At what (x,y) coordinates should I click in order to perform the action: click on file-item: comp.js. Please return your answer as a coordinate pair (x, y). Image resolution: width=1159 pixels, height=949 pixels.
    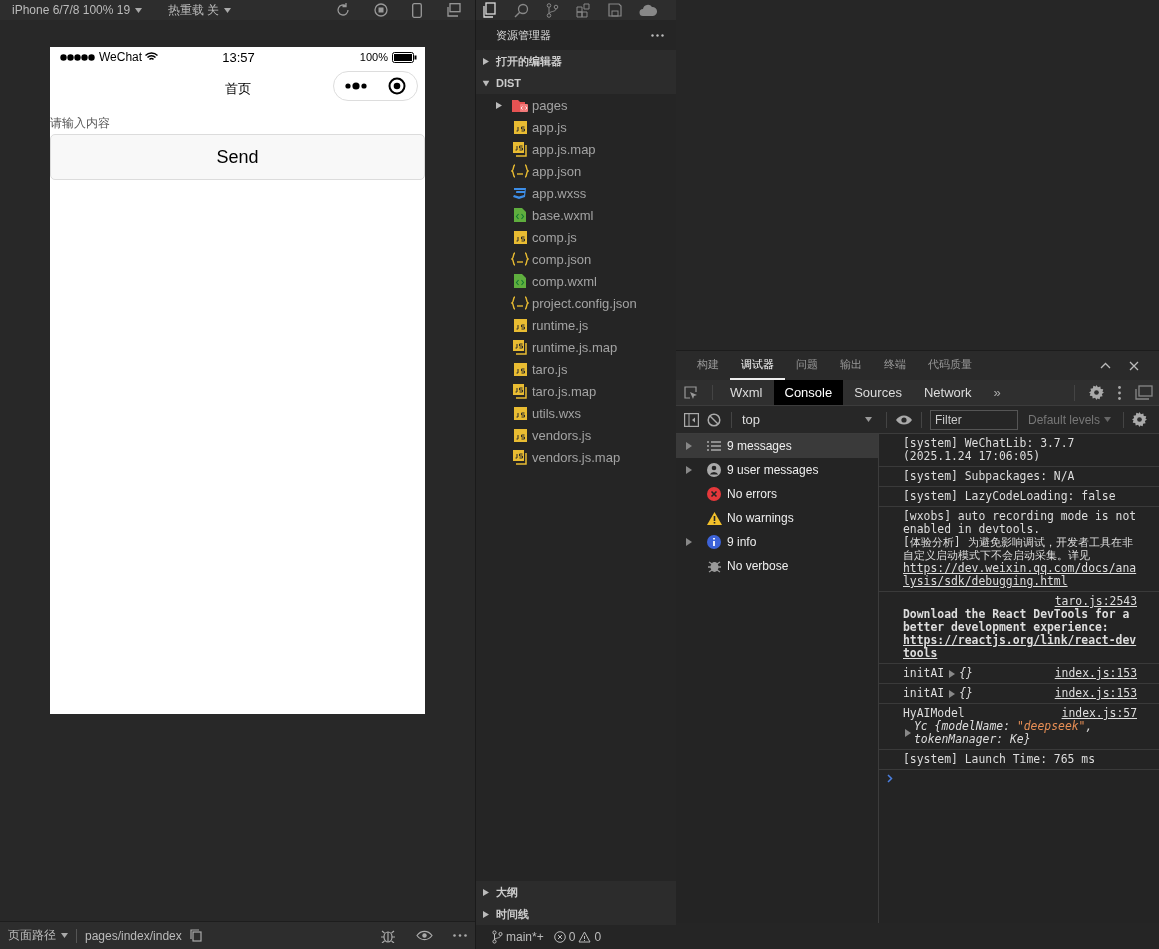
    Looking at the image, I should click on (576, 237).